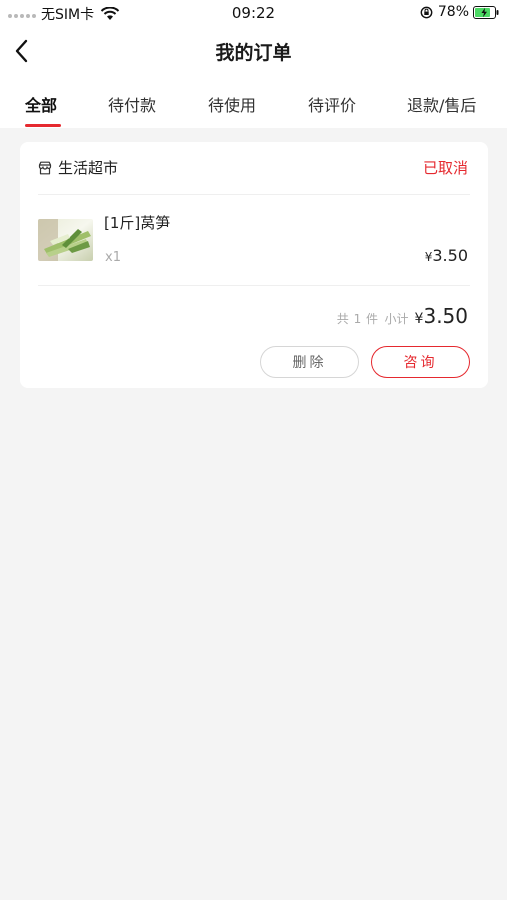 This screenshot has width=507, height=900. What do you see at coordinates (445, 168) in the screenshot?
I see `order-status: 已取消` at bounding box center [445, 168].